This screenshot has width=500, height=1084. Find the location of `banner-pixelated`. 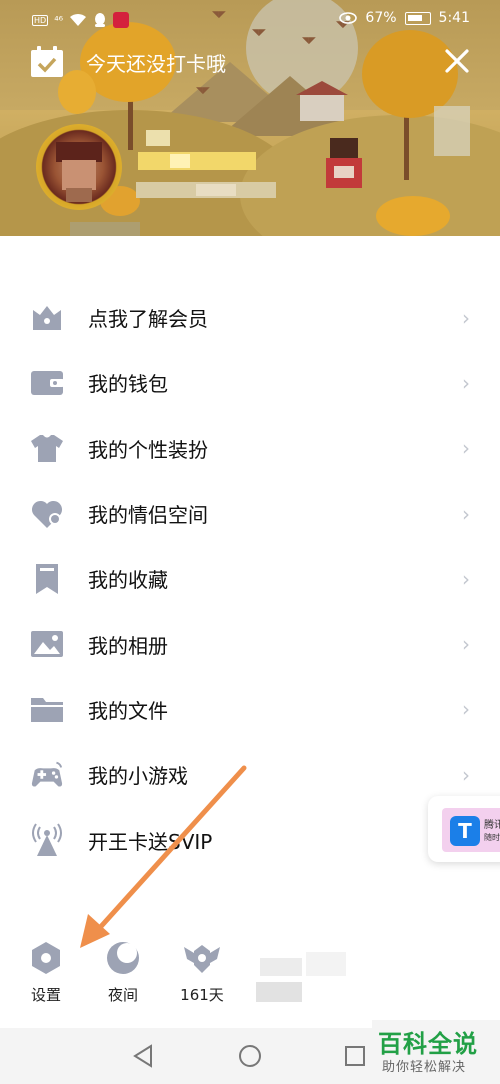

banner-pixelated is located at coordinates (452, 131).